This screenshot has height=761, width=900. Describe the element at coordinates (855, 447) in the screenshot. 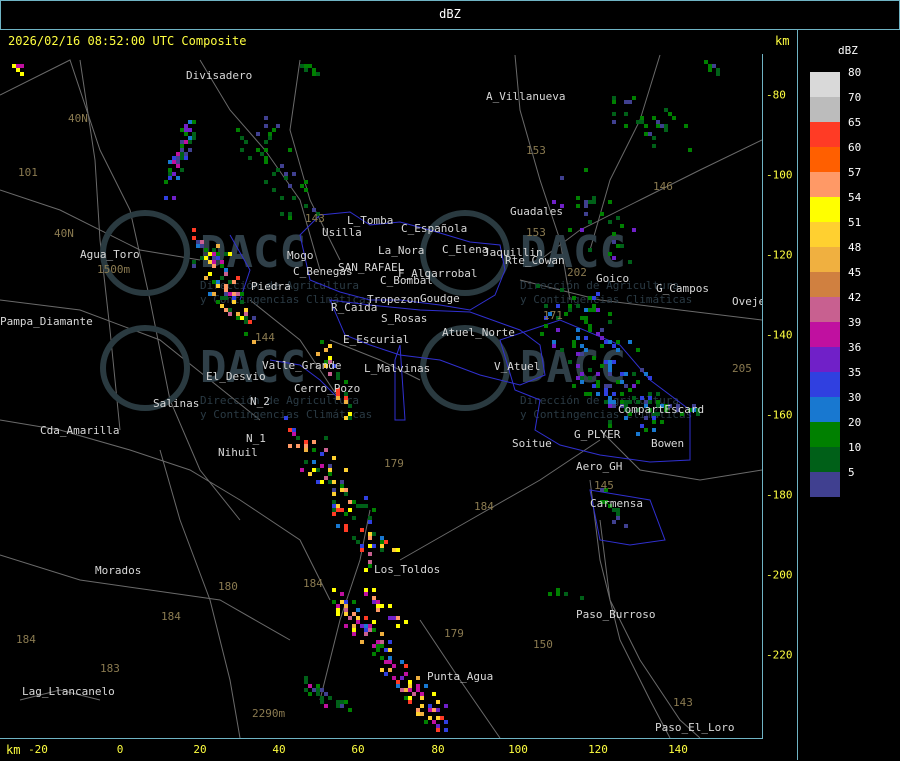

I see `legend-label: 10` at that location.